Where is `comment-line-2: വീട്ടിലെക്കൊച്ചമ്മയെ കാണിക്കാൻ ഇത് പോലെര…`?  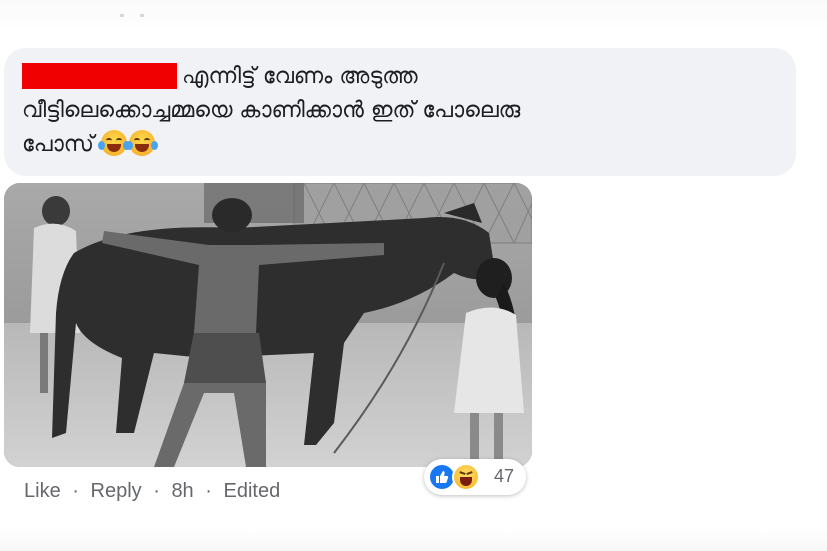
comment-line-2: വീട്ടിലെക്കൊച്ചമ്മയെ കാണിക്കാൻ ഇത് പോലെര… is located at coordinates (271, 110).